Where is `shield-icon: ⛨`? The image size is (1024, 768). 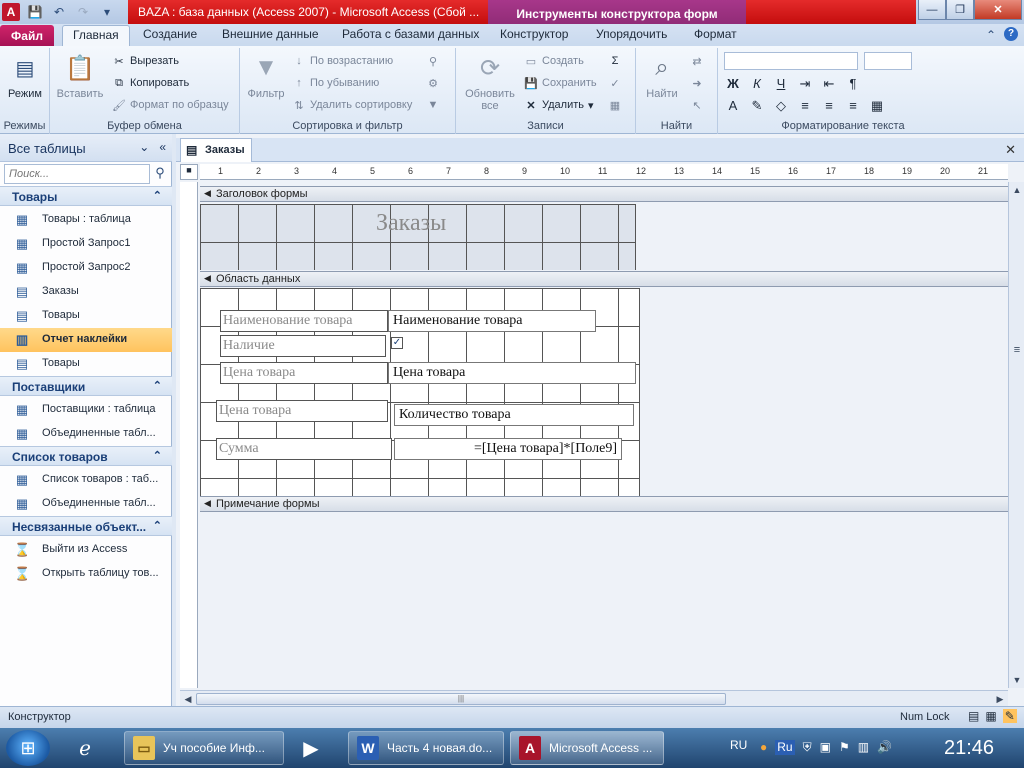 shield-icon: ⛨ is located at coordinates (807, 747).